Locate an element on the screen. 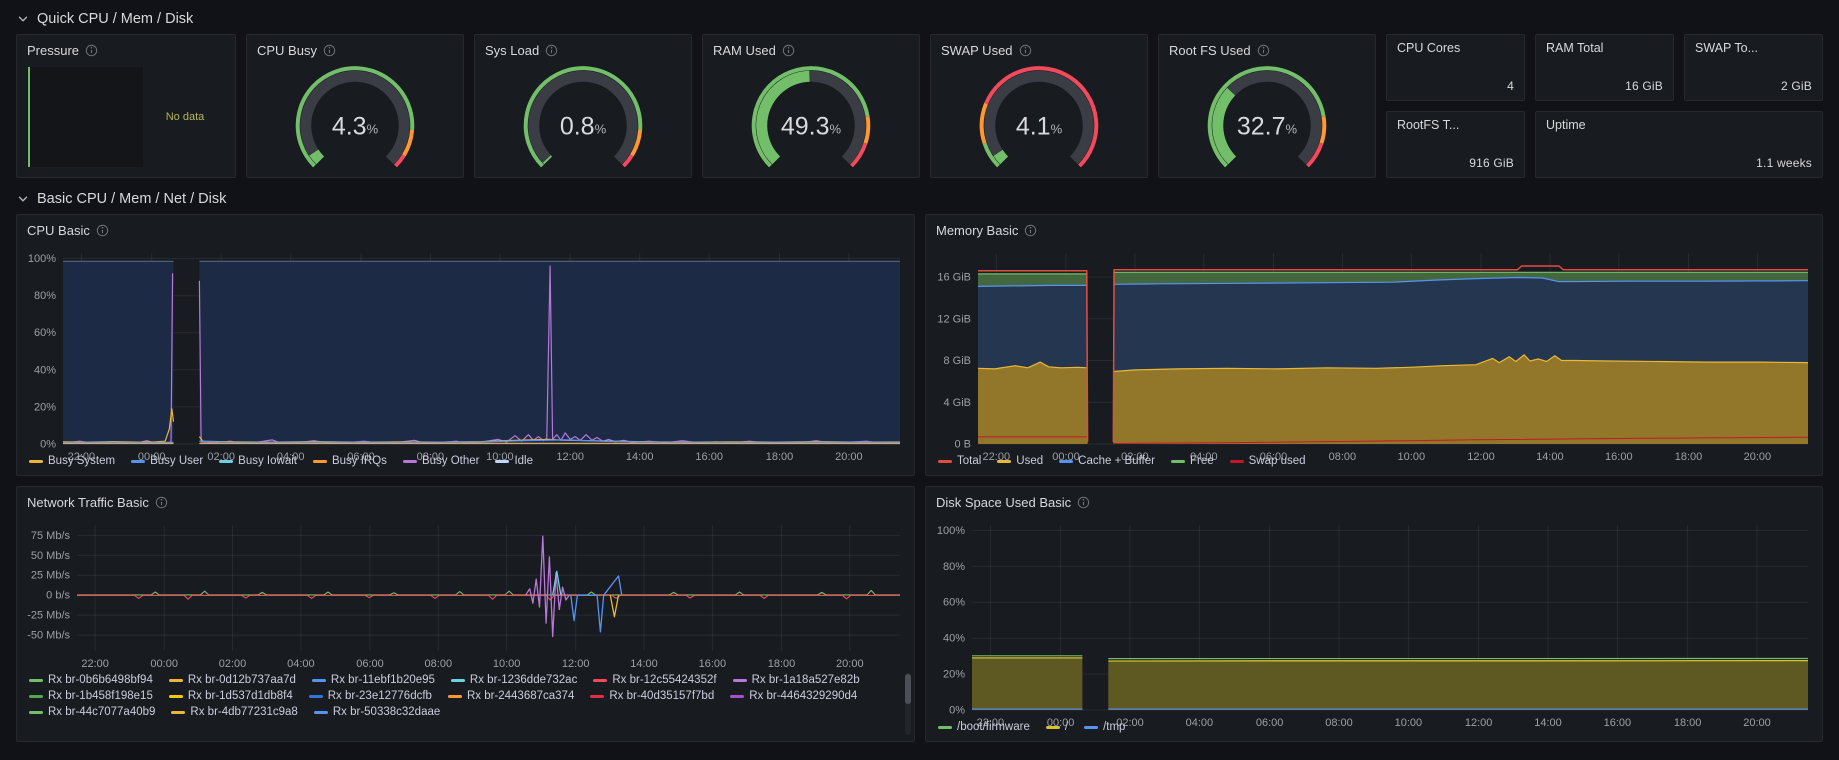  legend-item: Rx br-4db77231c9a8 is located at coordinates (234, 712).